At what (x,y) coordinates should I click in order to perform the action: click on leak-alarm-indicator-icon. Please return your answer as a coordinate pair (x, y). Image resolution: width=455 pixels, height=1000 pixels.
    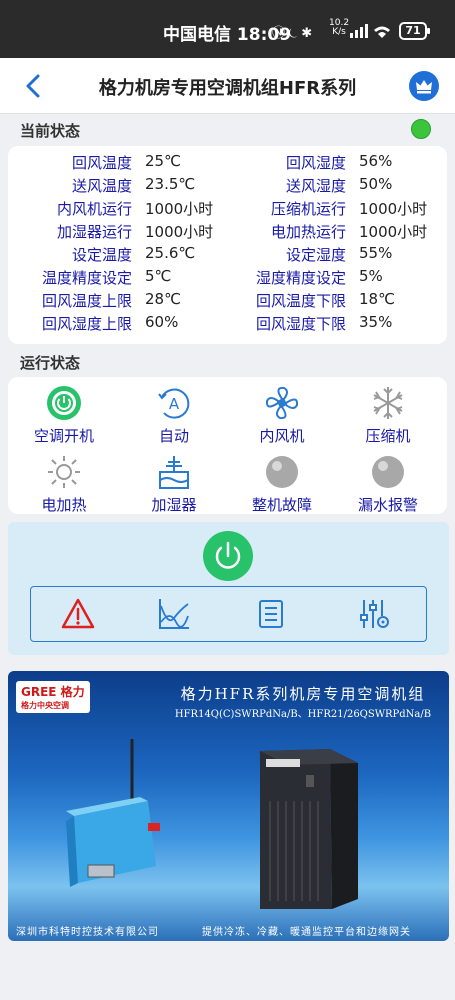
    Looking at the image, I should click on (388, 472).